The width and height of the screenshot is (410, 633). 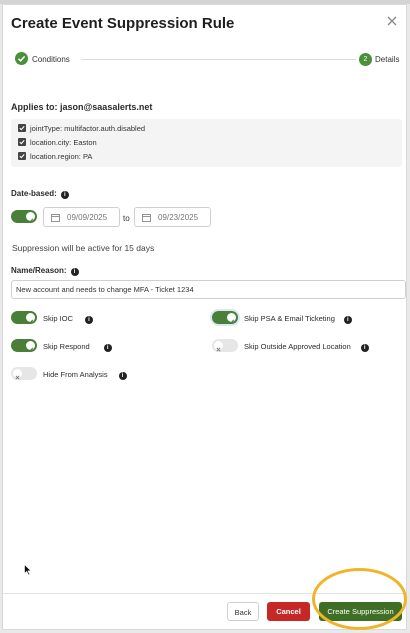 I want to click on cancel-button: Cancel, so click(x=288, y=611).